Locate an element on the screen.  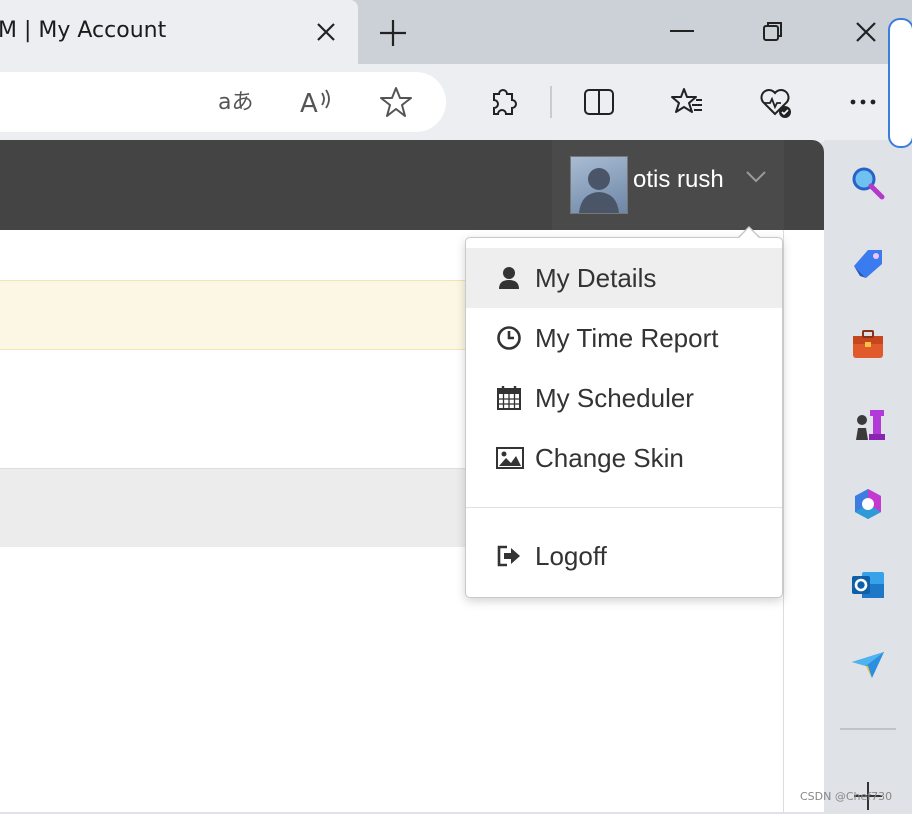
extensions-icon is located at coordinates (503, 102).